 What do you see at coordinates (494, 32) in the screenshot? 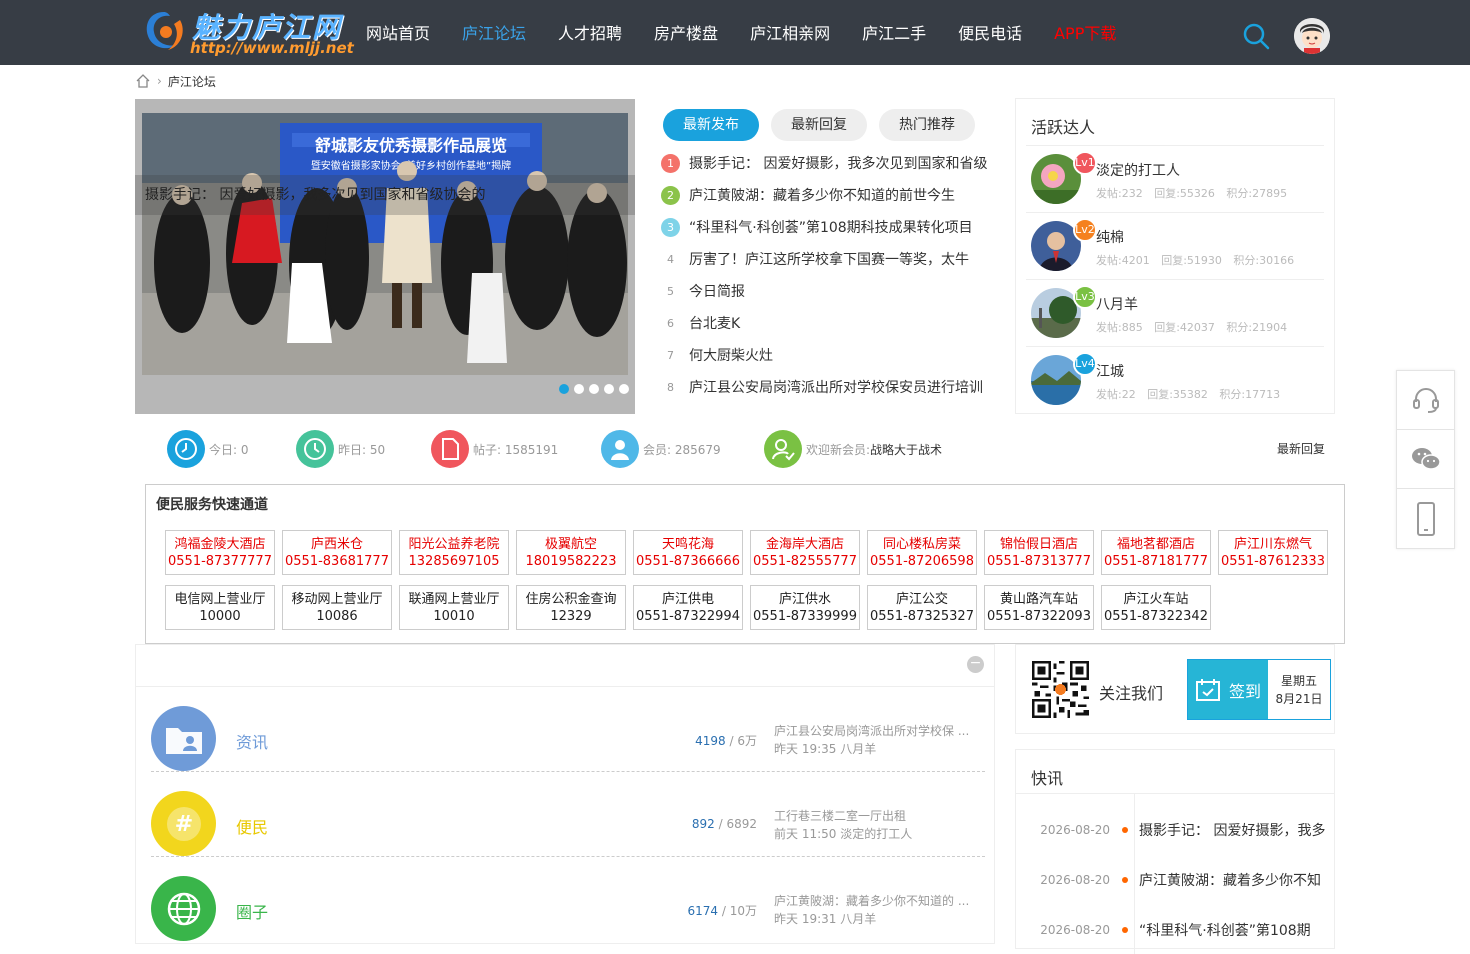
I see `nav-forum: 庐江论坛` at bounding box center [494, 32].